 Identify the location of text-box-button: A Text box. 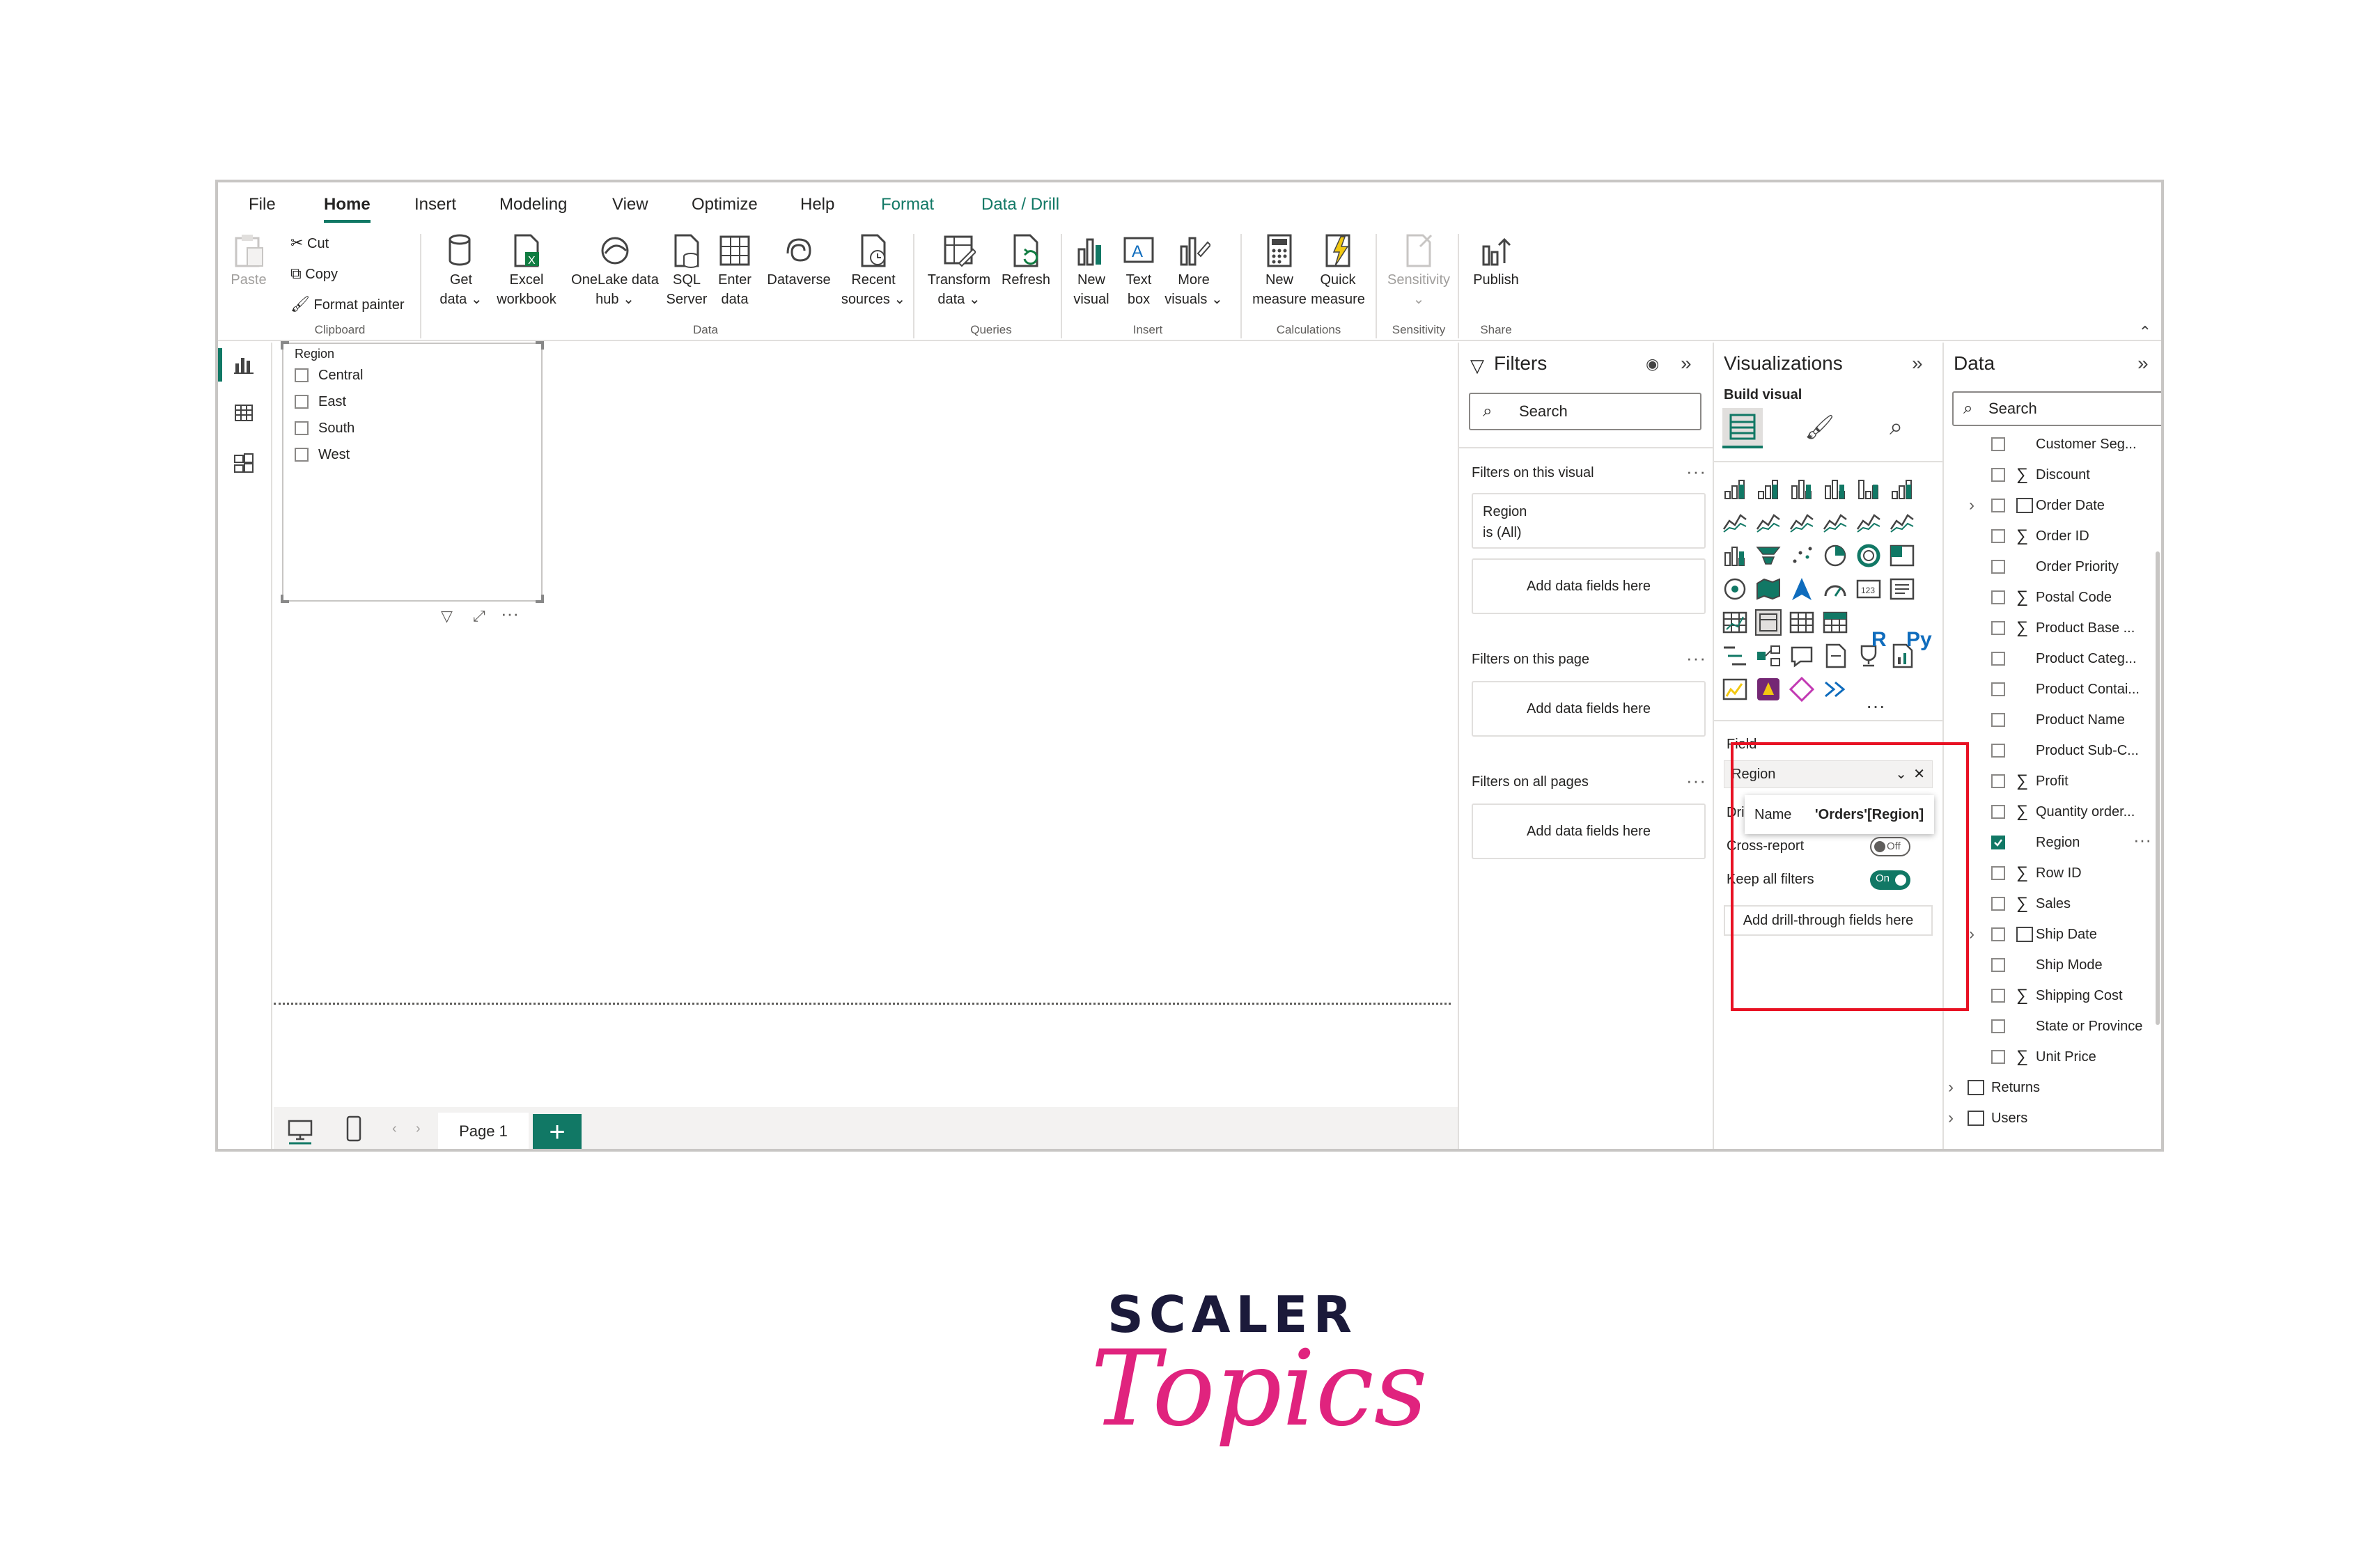
(1139, 271).